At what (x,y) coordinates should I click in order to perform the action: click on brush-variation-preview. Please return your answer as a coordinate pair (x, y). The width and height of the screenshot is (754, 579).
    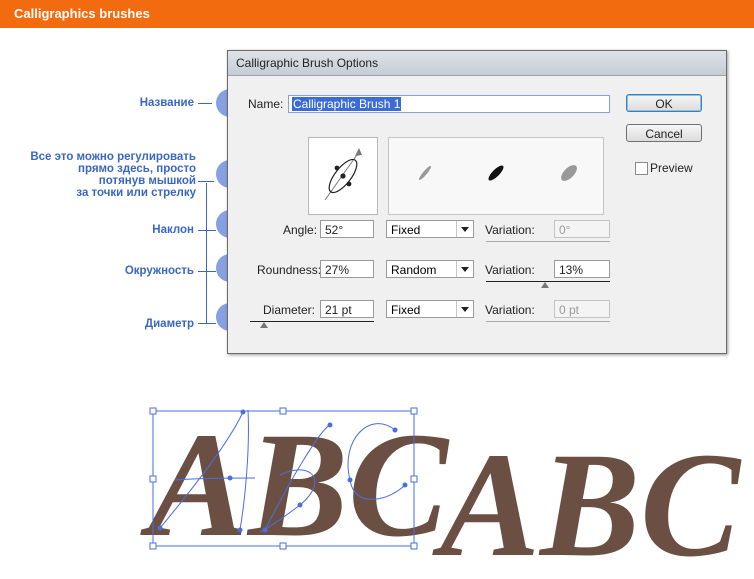
    Looking at the image, I should click on (496, 176).